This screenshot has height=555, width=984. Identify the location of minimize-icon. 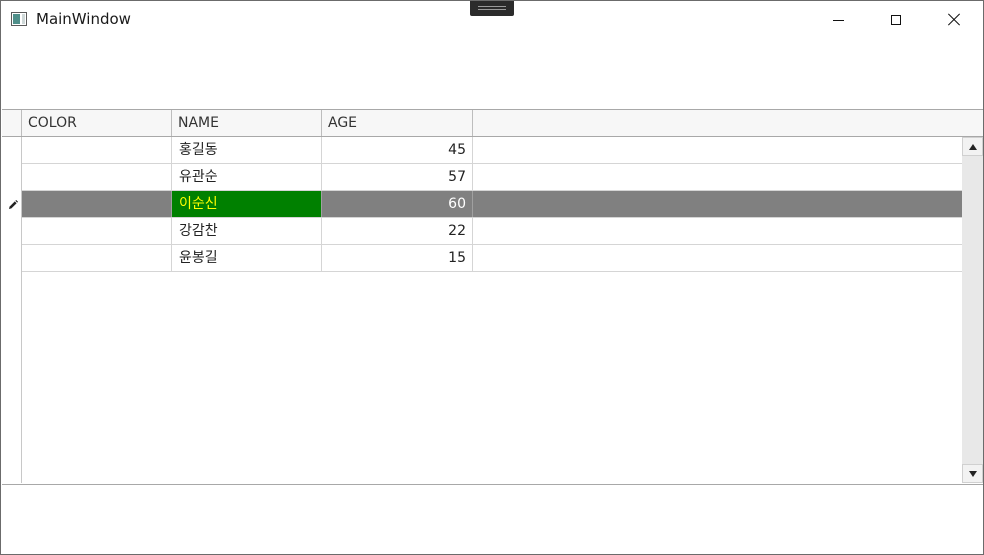
(838, 20).